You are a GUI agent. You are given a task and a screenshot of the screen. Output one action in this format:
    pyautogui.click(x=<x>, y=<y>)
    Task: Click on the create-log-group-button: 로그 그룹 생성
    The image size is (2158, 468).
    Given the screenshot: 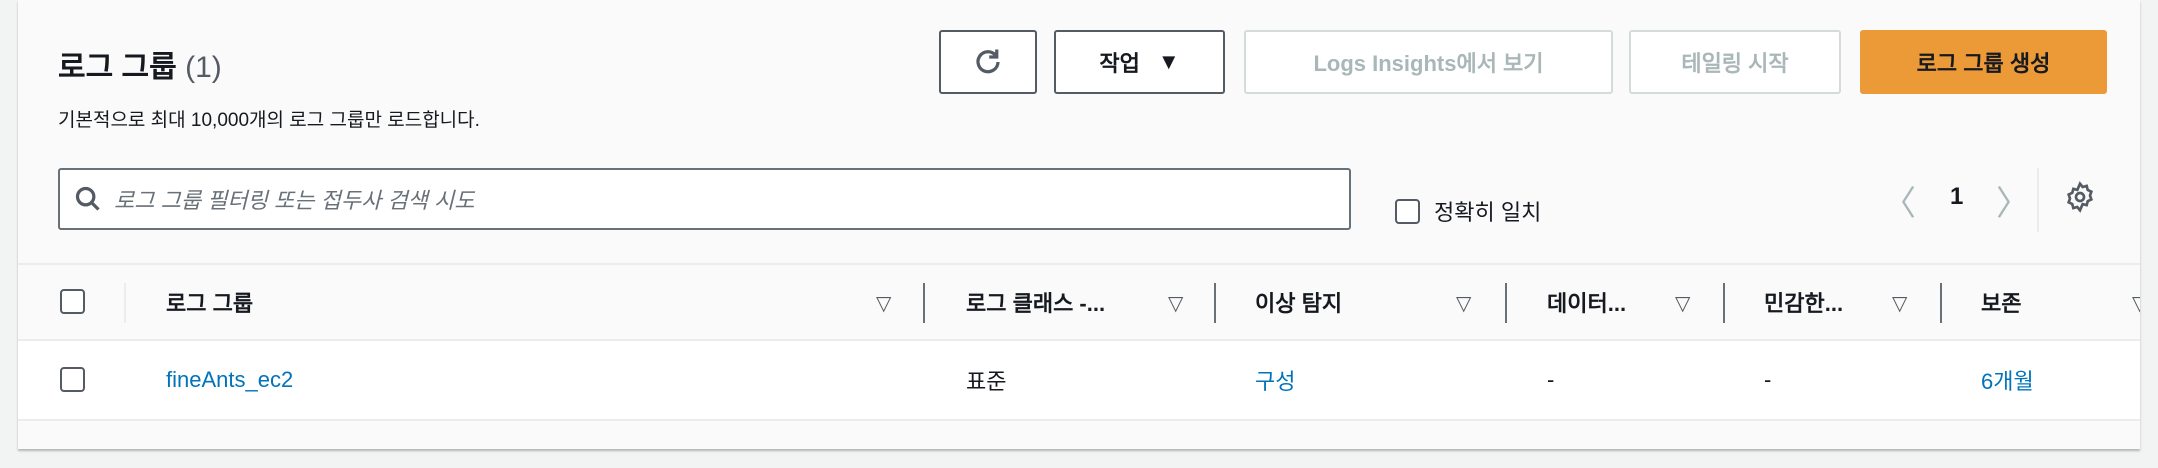 What is the action you would take?
    pyautogui.click(x=1983, y=62)
    